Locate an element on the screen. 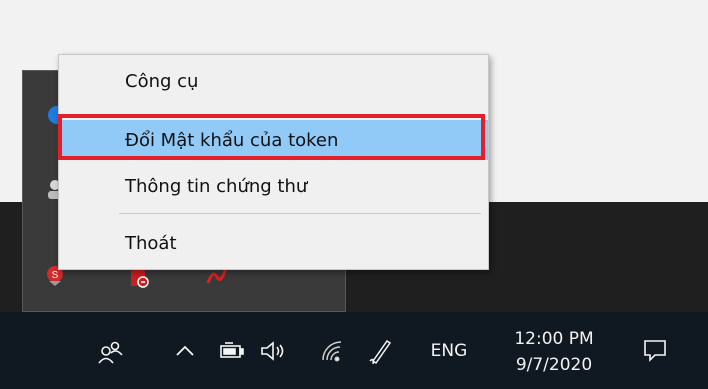 This screenshot has height=389, width=708. language-indicator: ENG is located at coordinates (449, 351).